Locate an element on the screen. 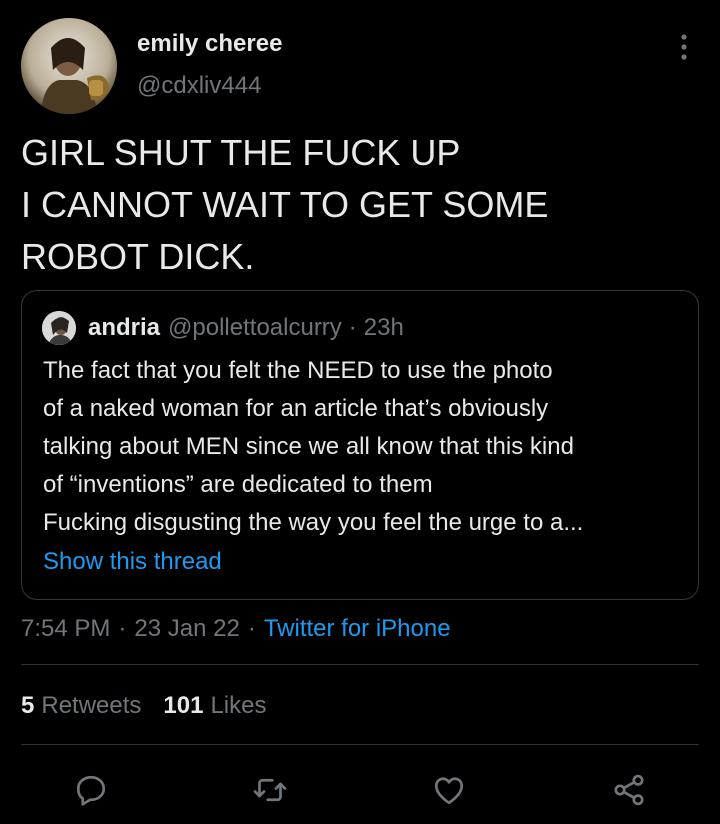 The image size is (720, 824). tweet-source-link: Twitter for iPhone is located at coordinates (357, 629).